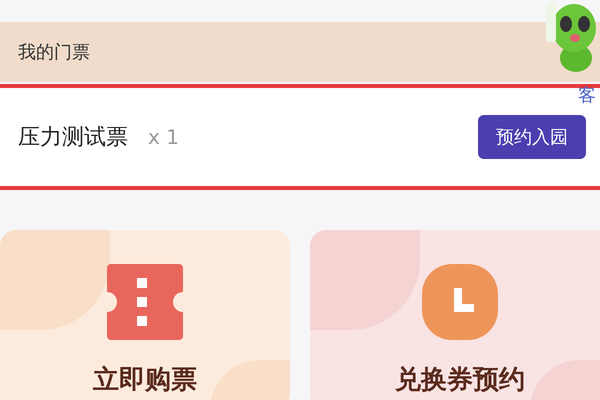 This screenshot has height=400, width=600. Describe the element at coordinates (145, 302) in the screenshot. I see `ticket-icon` at that location.